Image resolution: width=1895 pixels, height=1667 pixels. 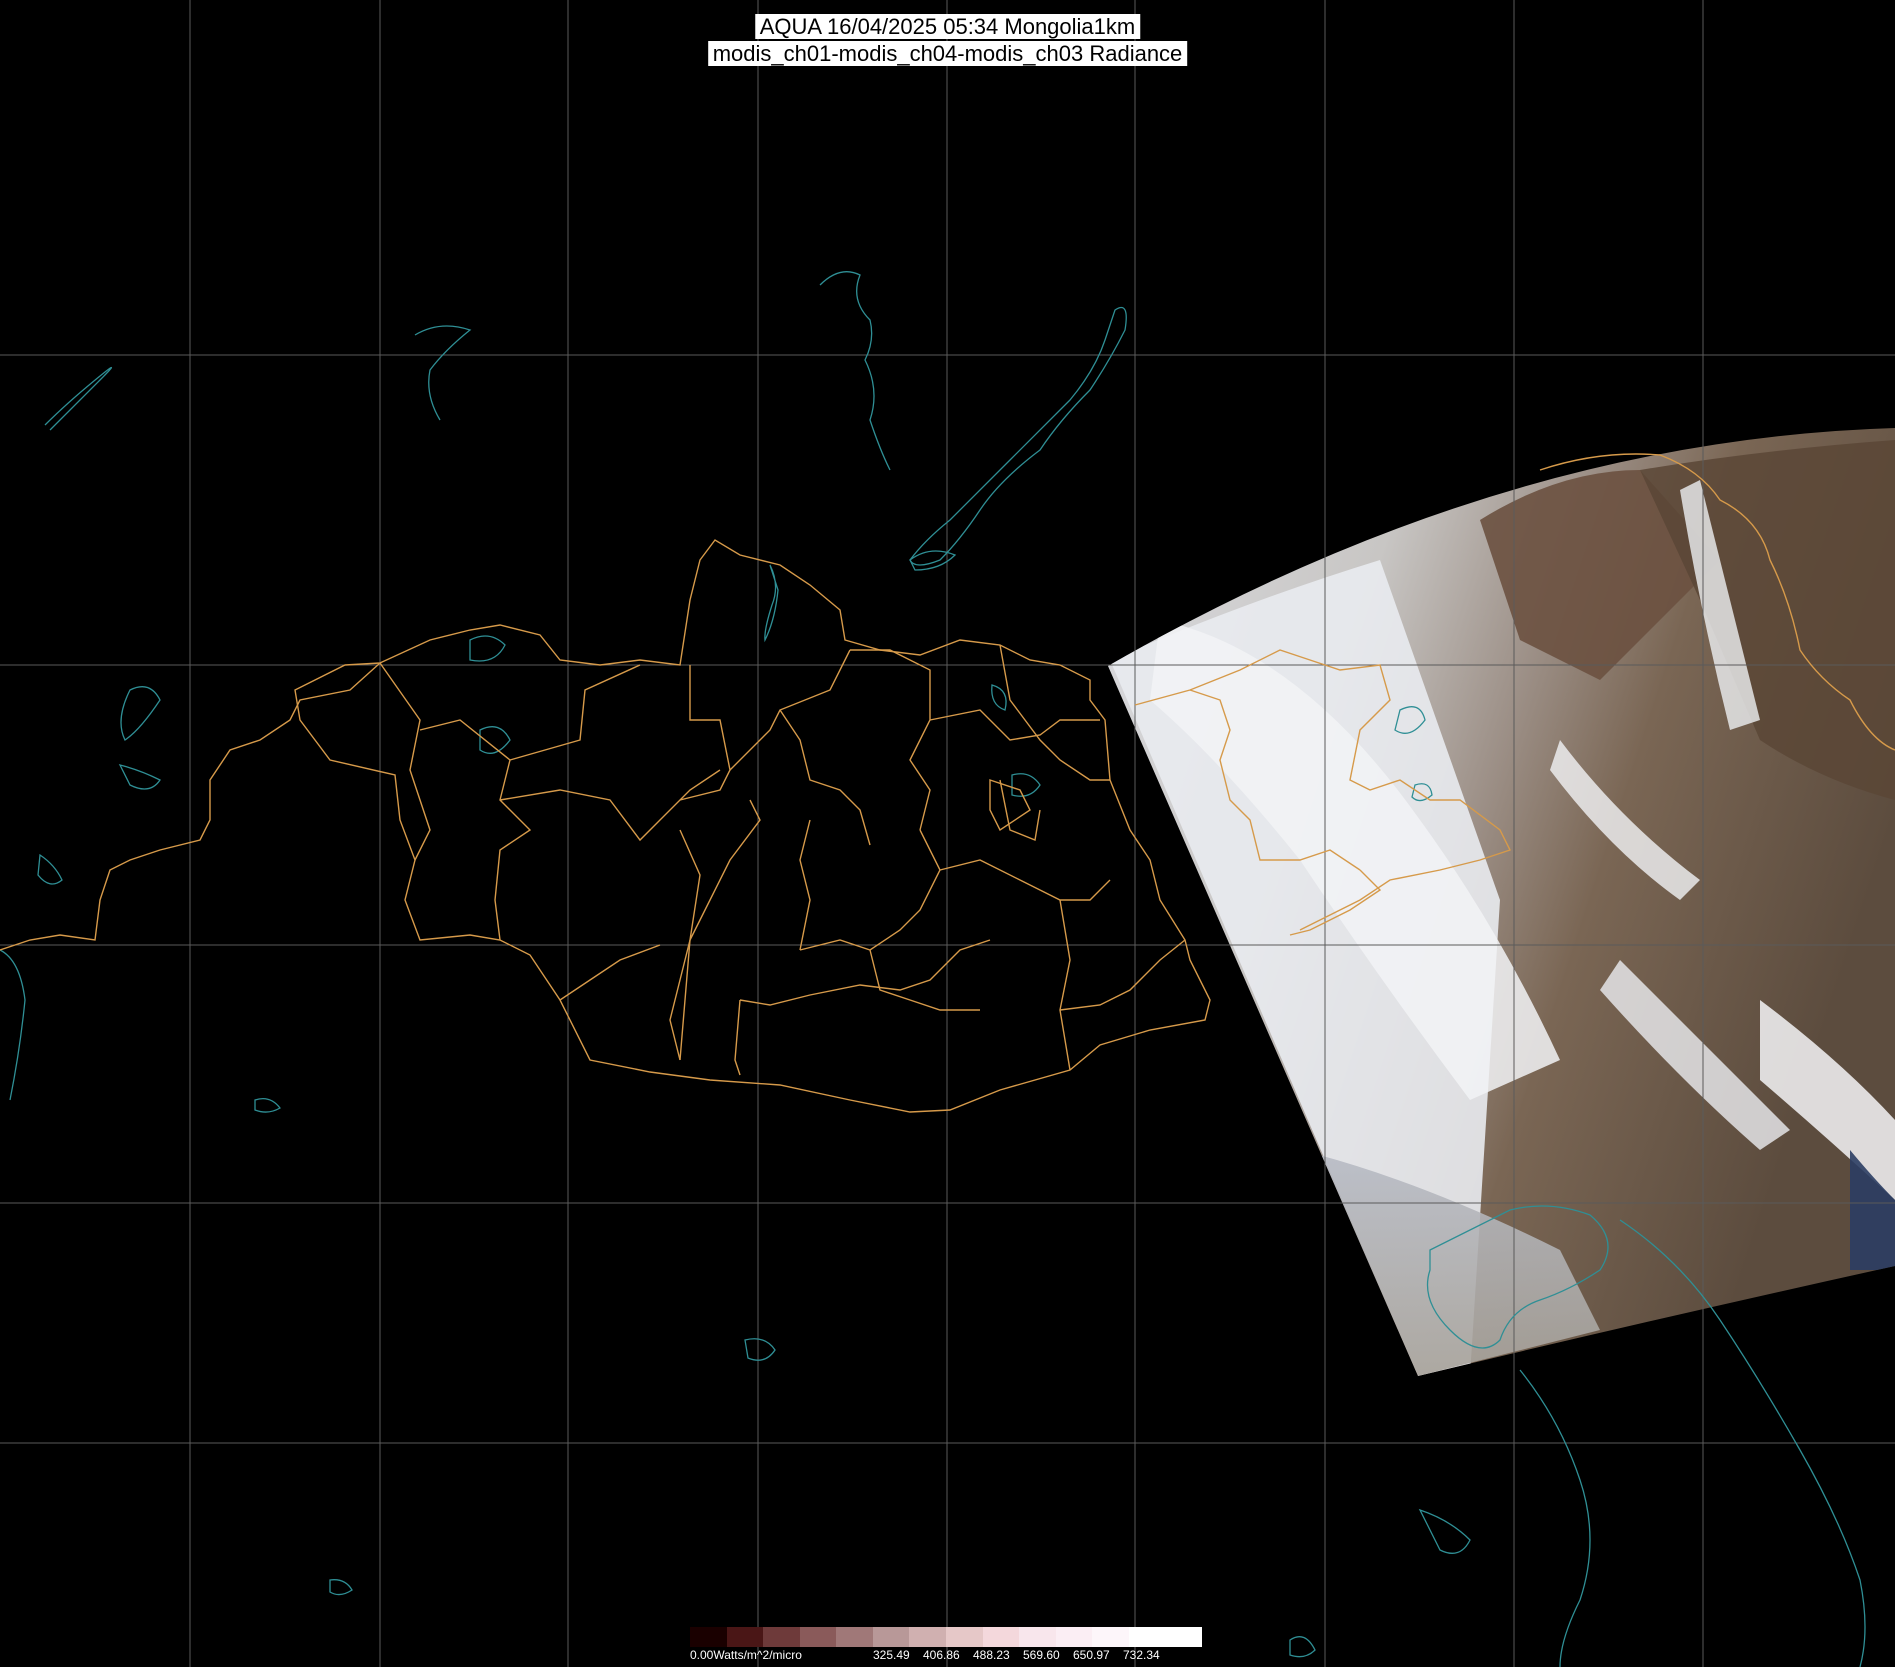 What do you see at coordinates (991, 1655) in the screenshot?
I see `colorbar-tick: 488.23` at bounding box center [991, 1655].